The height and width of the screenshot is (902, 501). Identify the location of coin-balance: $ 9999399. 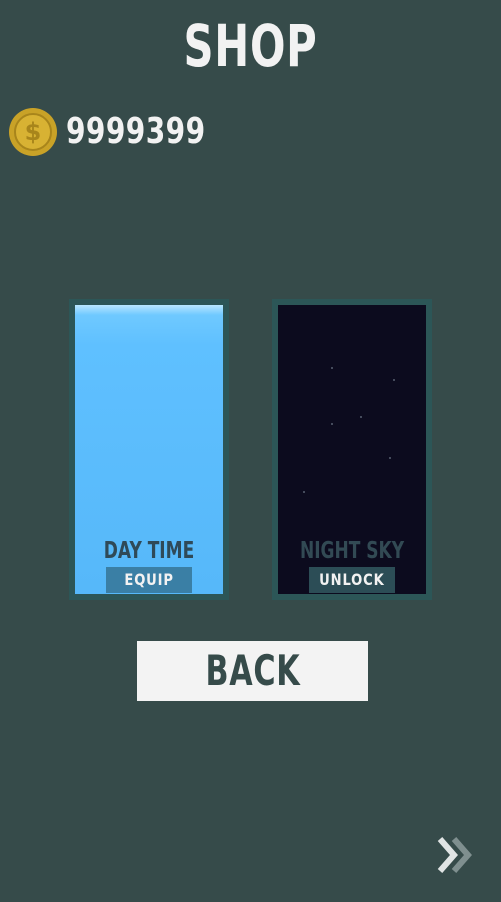
(126, 132).